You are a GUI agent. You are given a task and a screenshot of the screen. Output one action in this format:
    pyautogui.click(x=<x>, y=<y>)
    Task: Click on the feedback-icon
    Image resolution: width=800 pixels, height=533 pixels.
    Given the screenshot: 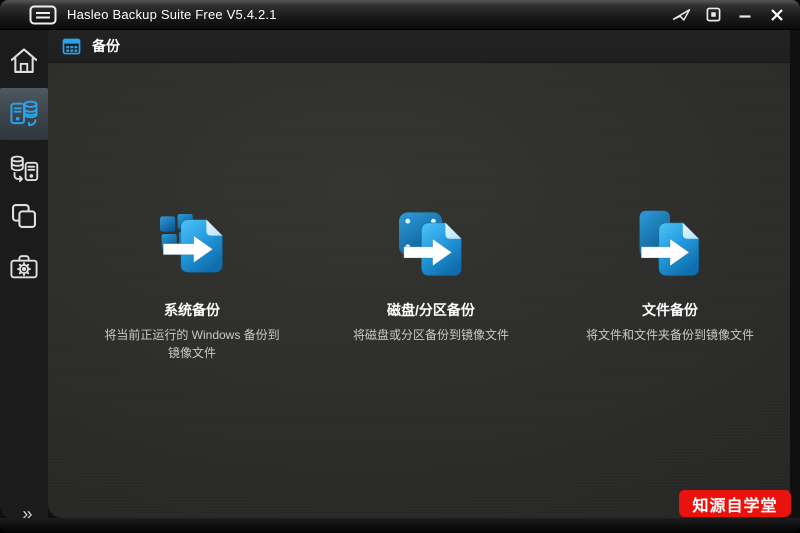 What is the action you would take?
    pyautogui.click(x=681, y=15)
    